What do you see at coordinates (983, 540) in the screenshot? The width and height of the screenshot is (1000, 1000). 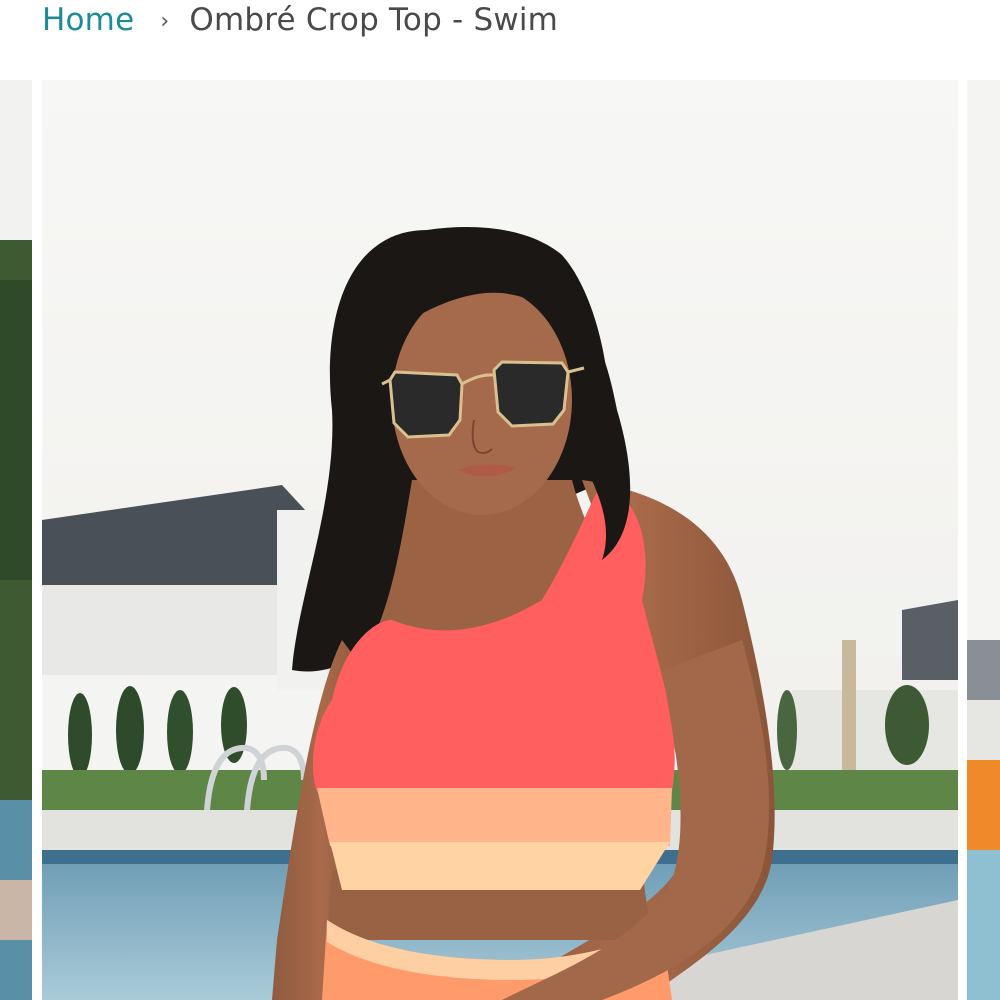 I see `gallery-slide-next` at bounding box center [983, 540].